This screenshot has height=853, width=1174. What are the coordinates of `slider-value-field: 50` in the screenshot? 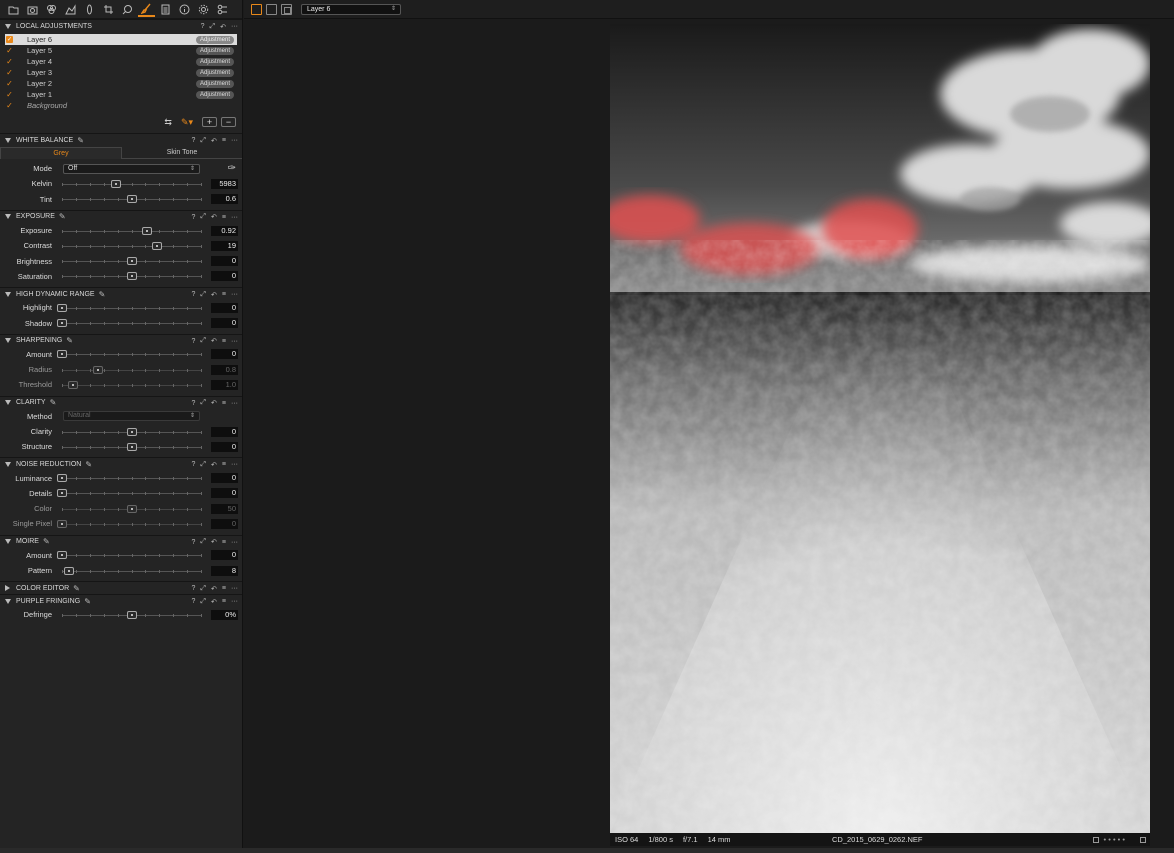 It's located at (224, 508).